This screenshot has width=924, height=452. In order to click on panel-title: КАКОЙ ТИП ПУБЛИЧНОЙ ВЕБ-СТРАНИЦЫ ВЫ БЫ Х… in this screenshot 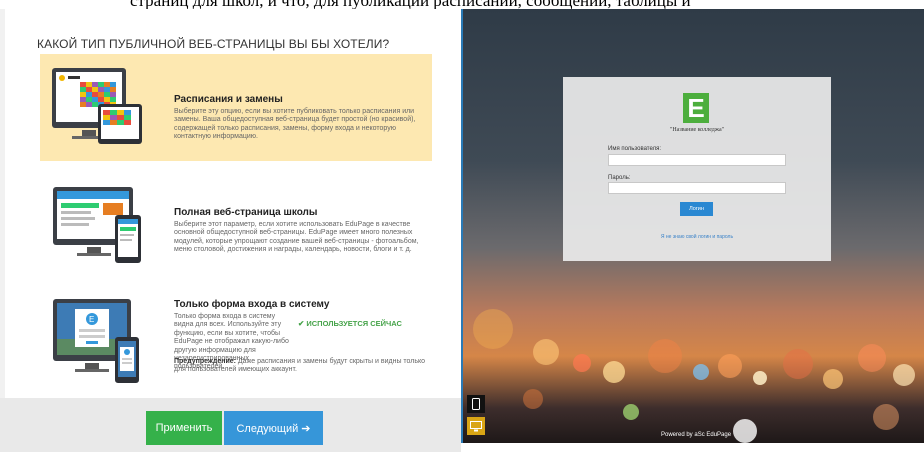, I will do `click(213, 44)`.